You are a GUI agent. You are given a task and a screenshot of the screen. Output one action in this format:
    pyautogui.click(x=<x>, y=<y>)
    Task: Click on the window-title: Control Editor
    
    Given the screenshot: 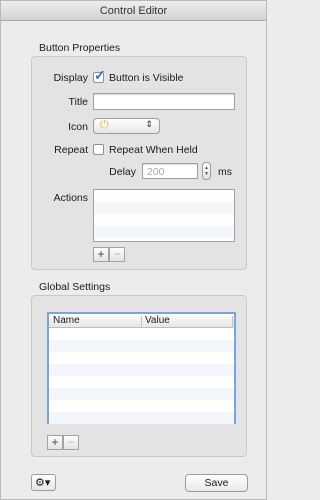 What is the action you would take?
    pyautogui.click(x=133, y=11)
    